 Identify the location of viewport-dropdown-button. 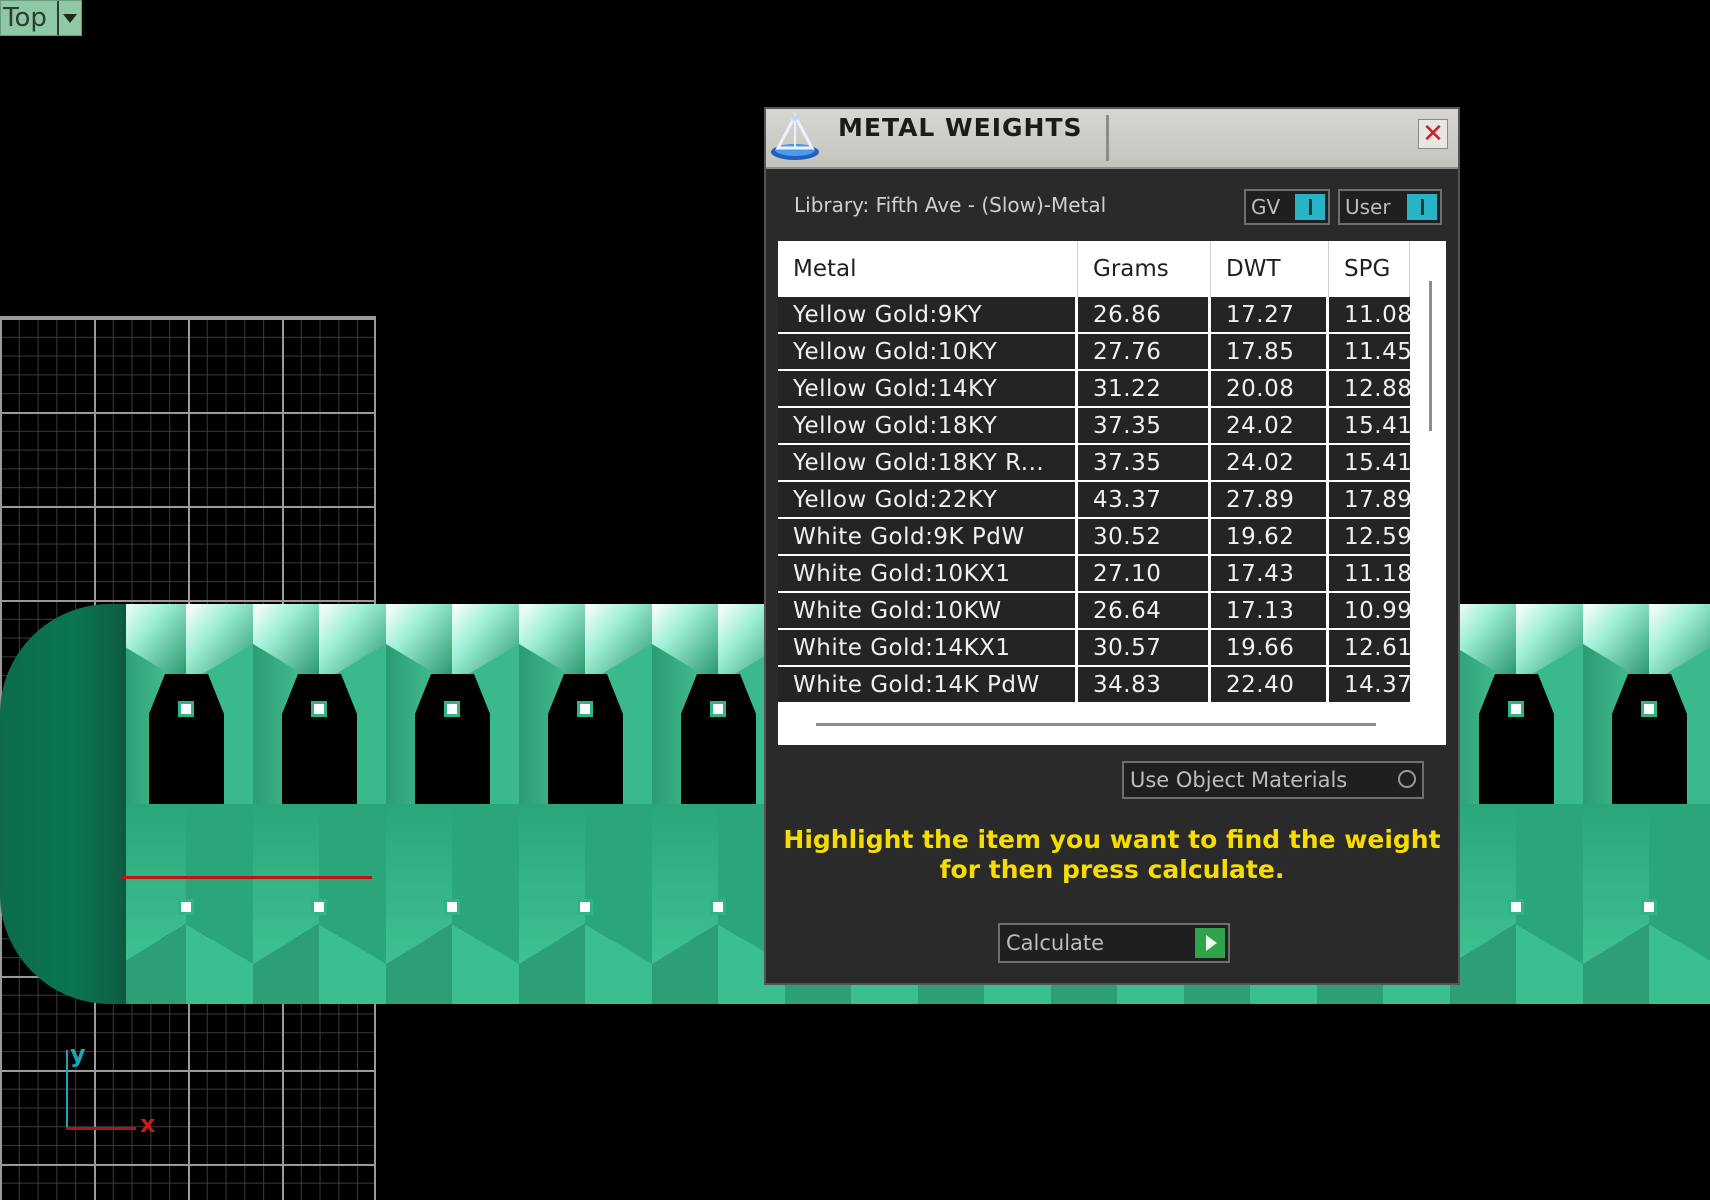
(68, 18).